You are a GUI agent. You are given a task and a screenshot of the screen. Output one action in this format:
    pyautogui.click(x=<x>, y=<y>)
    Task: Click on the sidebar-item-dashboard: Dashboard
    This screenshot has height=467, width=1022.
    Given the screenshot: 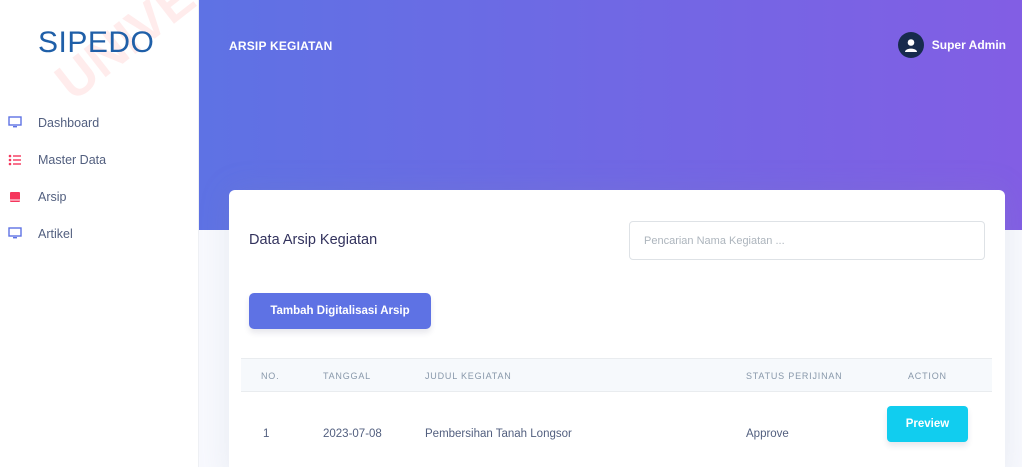 What is the action you would take?
    pyautogui.click(x=99, y=122)
    